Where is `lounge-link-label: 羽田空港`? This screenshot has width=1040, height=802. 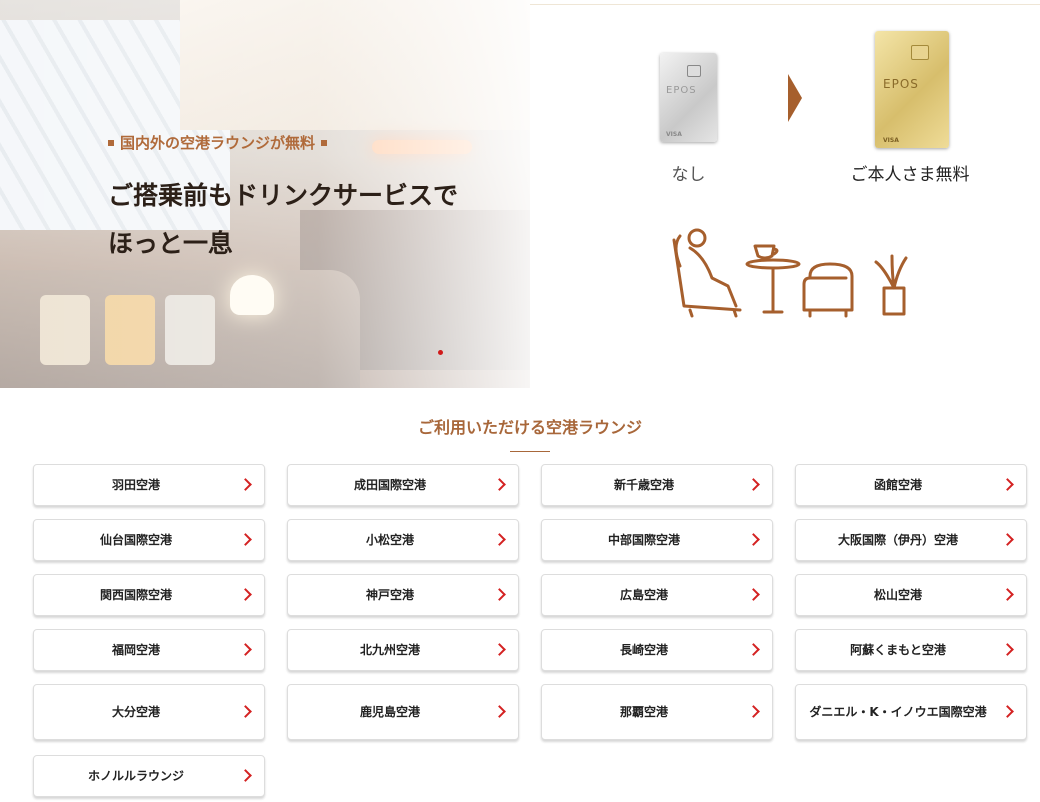 lounge-link-label: 羽田空港 is located at coordinates (135, 484).